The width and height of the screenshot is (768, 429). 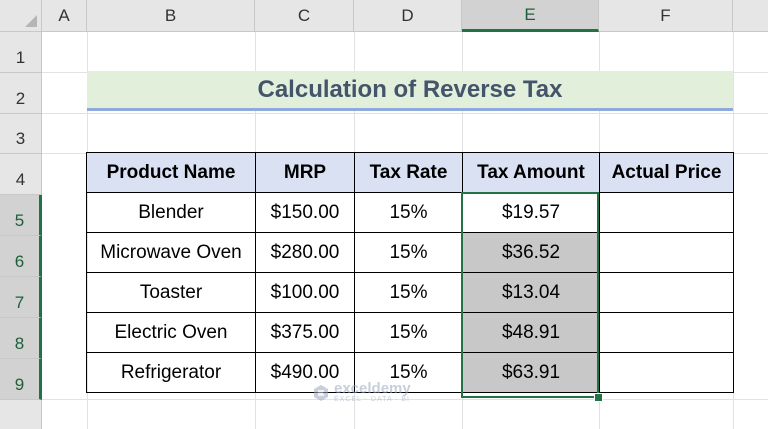 I want to click on cell-mrp: $100.00, so click(x=305, y=292).